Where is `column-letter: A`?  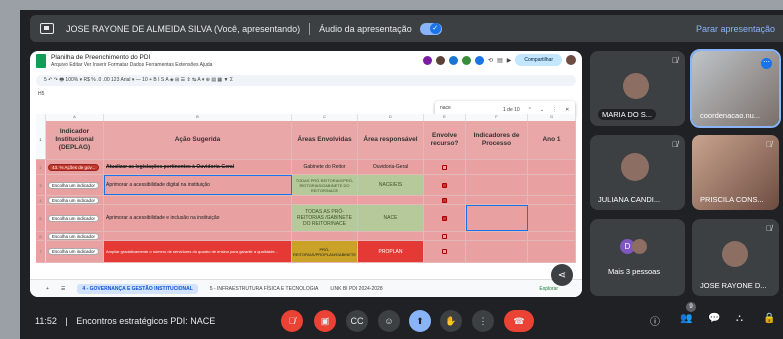 column-letter: A is located at coordinates (75, 117).